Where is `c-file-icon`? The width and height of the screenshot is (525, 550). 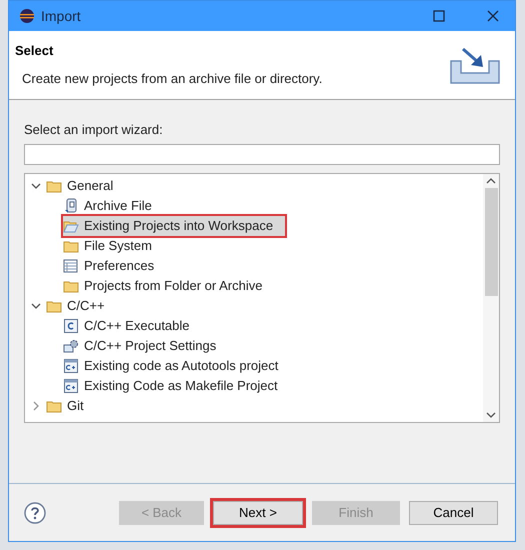 c-file-icon is located at coordinates (71, 326).